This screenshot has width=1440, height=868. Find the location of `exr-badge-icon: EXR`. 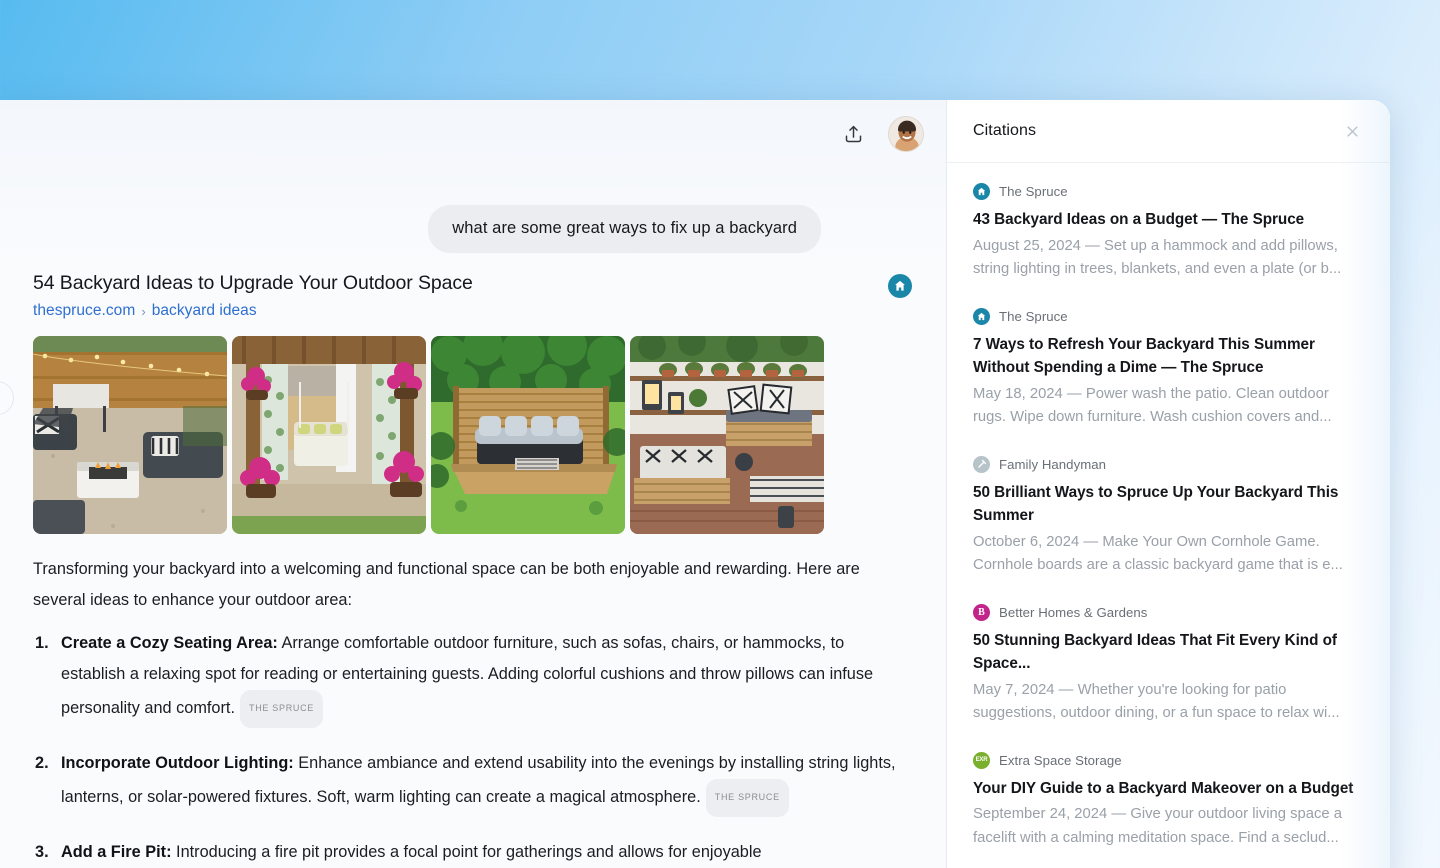

exr-badge-icon: EXR is located at coordinates (981, 760).